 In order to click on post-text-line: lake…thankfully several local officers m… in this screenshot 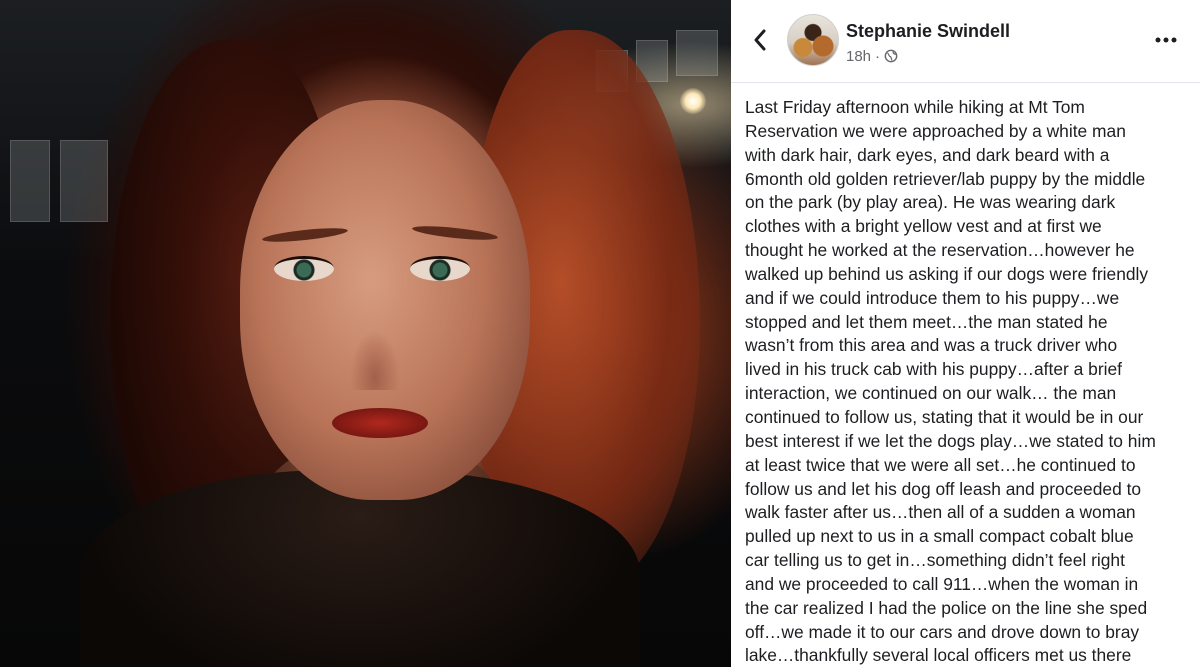, I will do `click(938, 655)`.